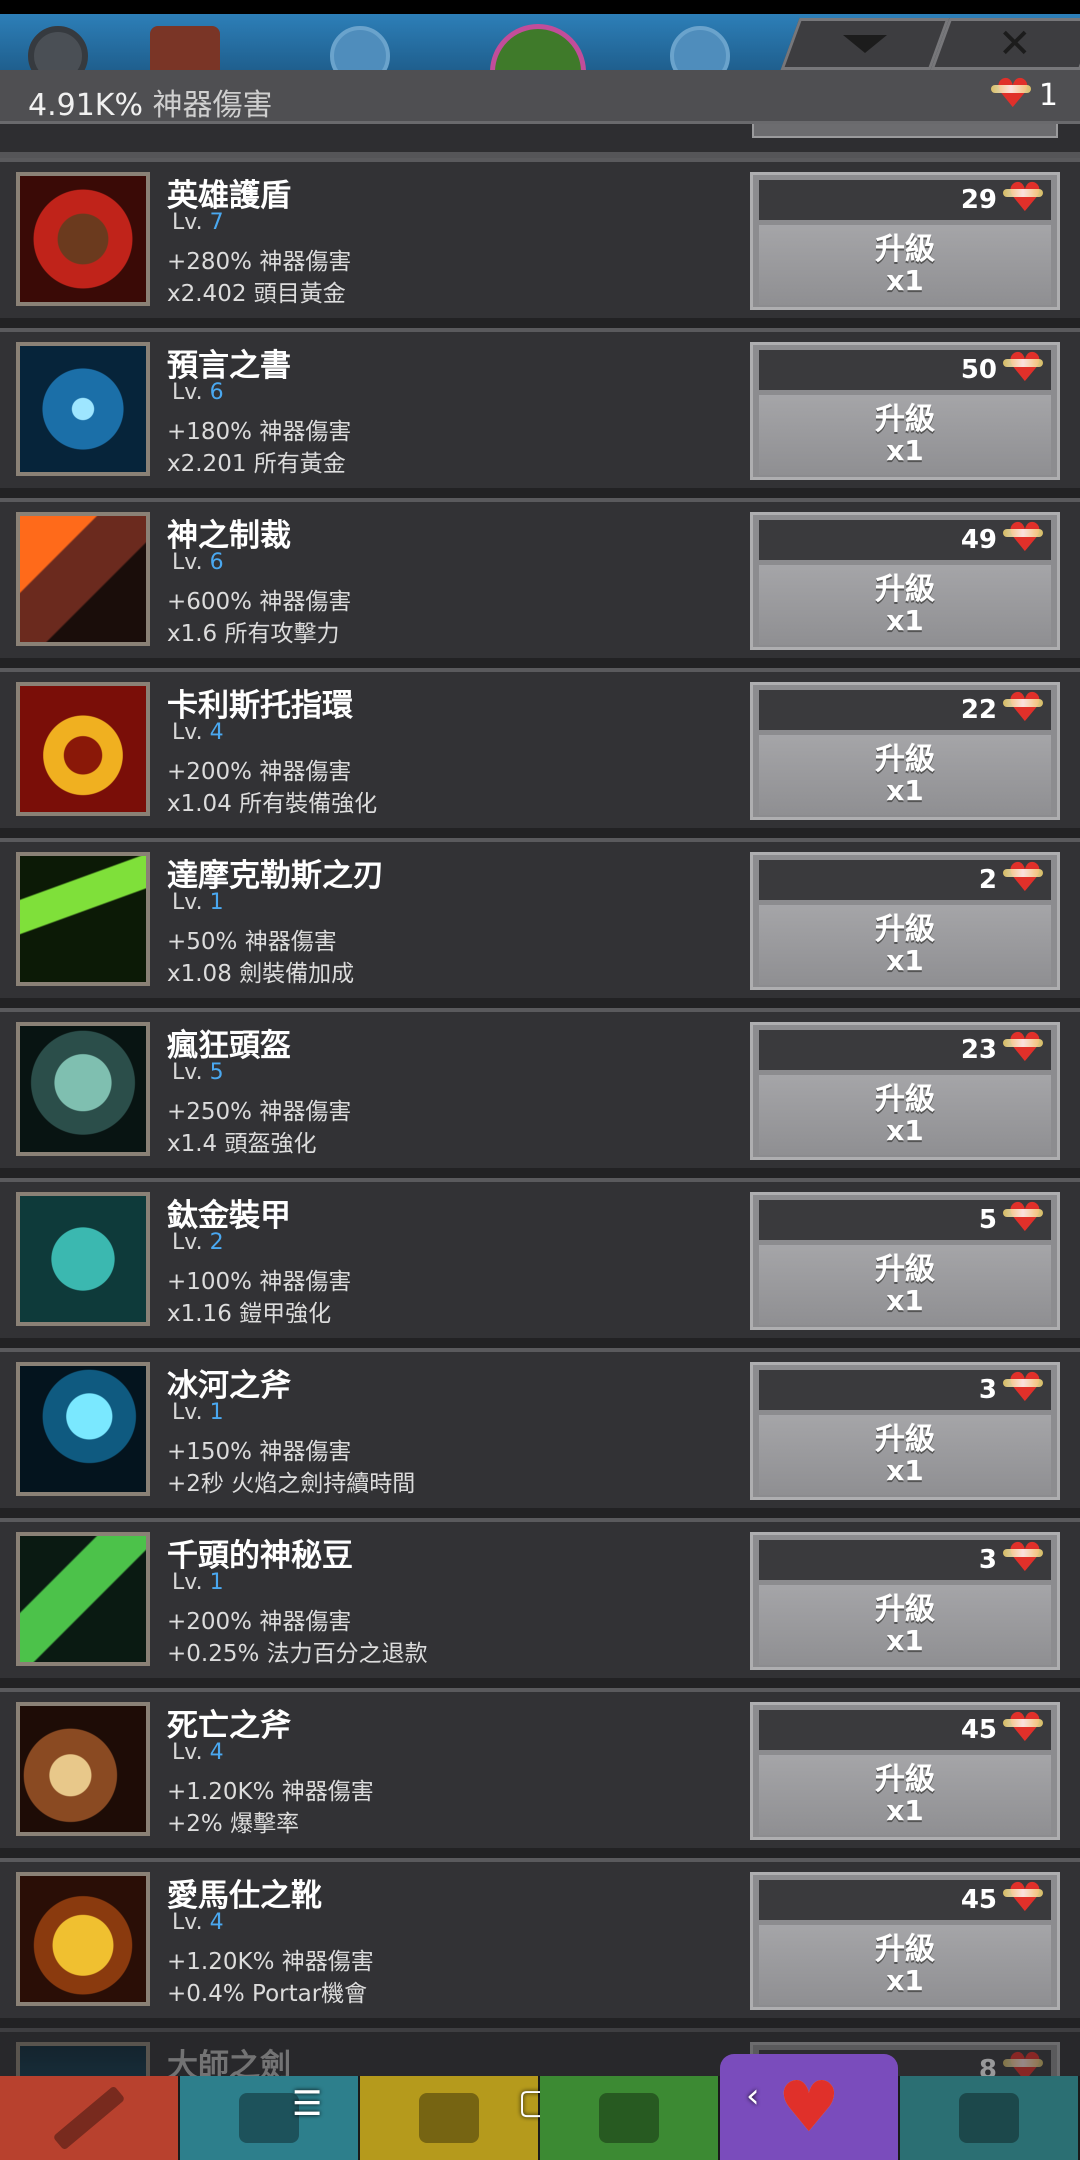 The width and height of the screenshot is (1080, 2160). Describe the element at coordinates (865, 44) in the screenshot. I see `collapse-panel-button` at that location.